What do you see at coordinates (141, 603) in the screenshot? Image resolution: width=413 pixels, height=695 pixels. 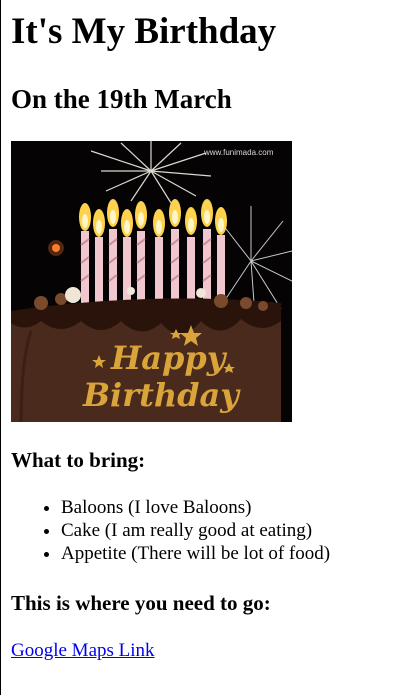 I see `location-heading: This is where you need to go:` at bounding box center [141, 603].